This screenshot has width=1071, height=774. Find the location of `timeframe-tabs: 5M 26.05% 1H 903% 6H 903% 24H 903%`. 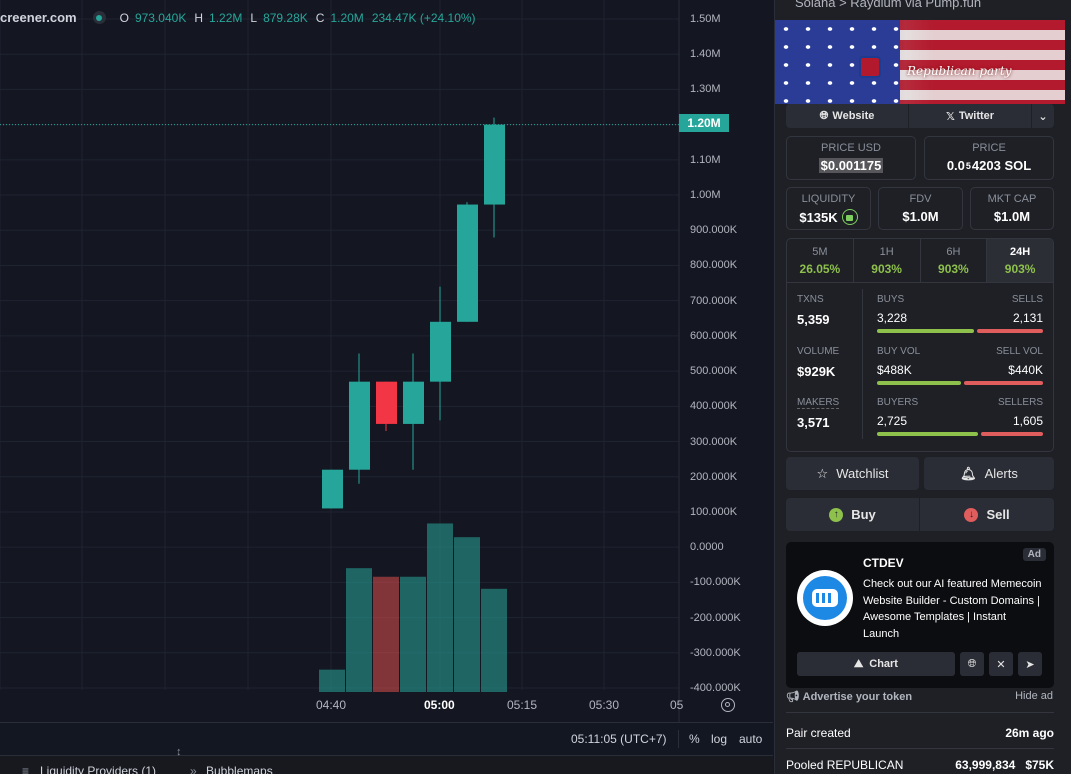

timeframe-tabs: 5M 26.05% 1H 903% 6H 903% 24H 903% is located at coordinates (920, 261).